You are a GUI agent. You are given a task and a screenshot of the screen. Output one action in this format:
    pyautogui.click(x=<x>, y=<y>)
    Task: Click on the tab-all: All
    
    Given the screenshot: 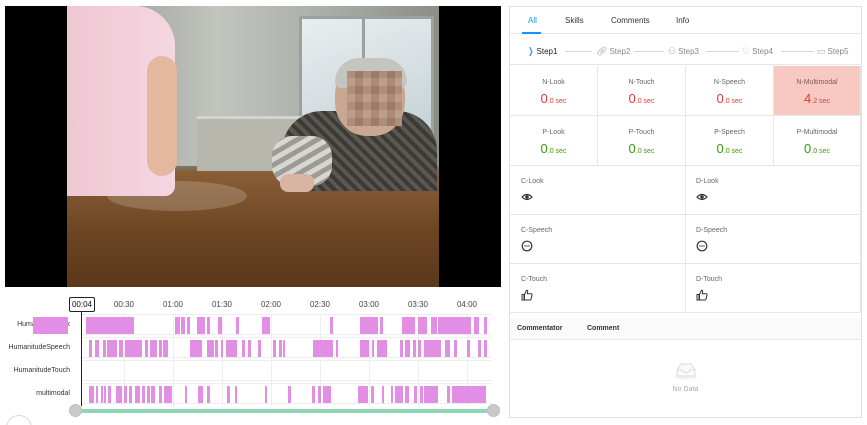 What is the action you would take?
    pyautogui.click(x=532, y=20)
    